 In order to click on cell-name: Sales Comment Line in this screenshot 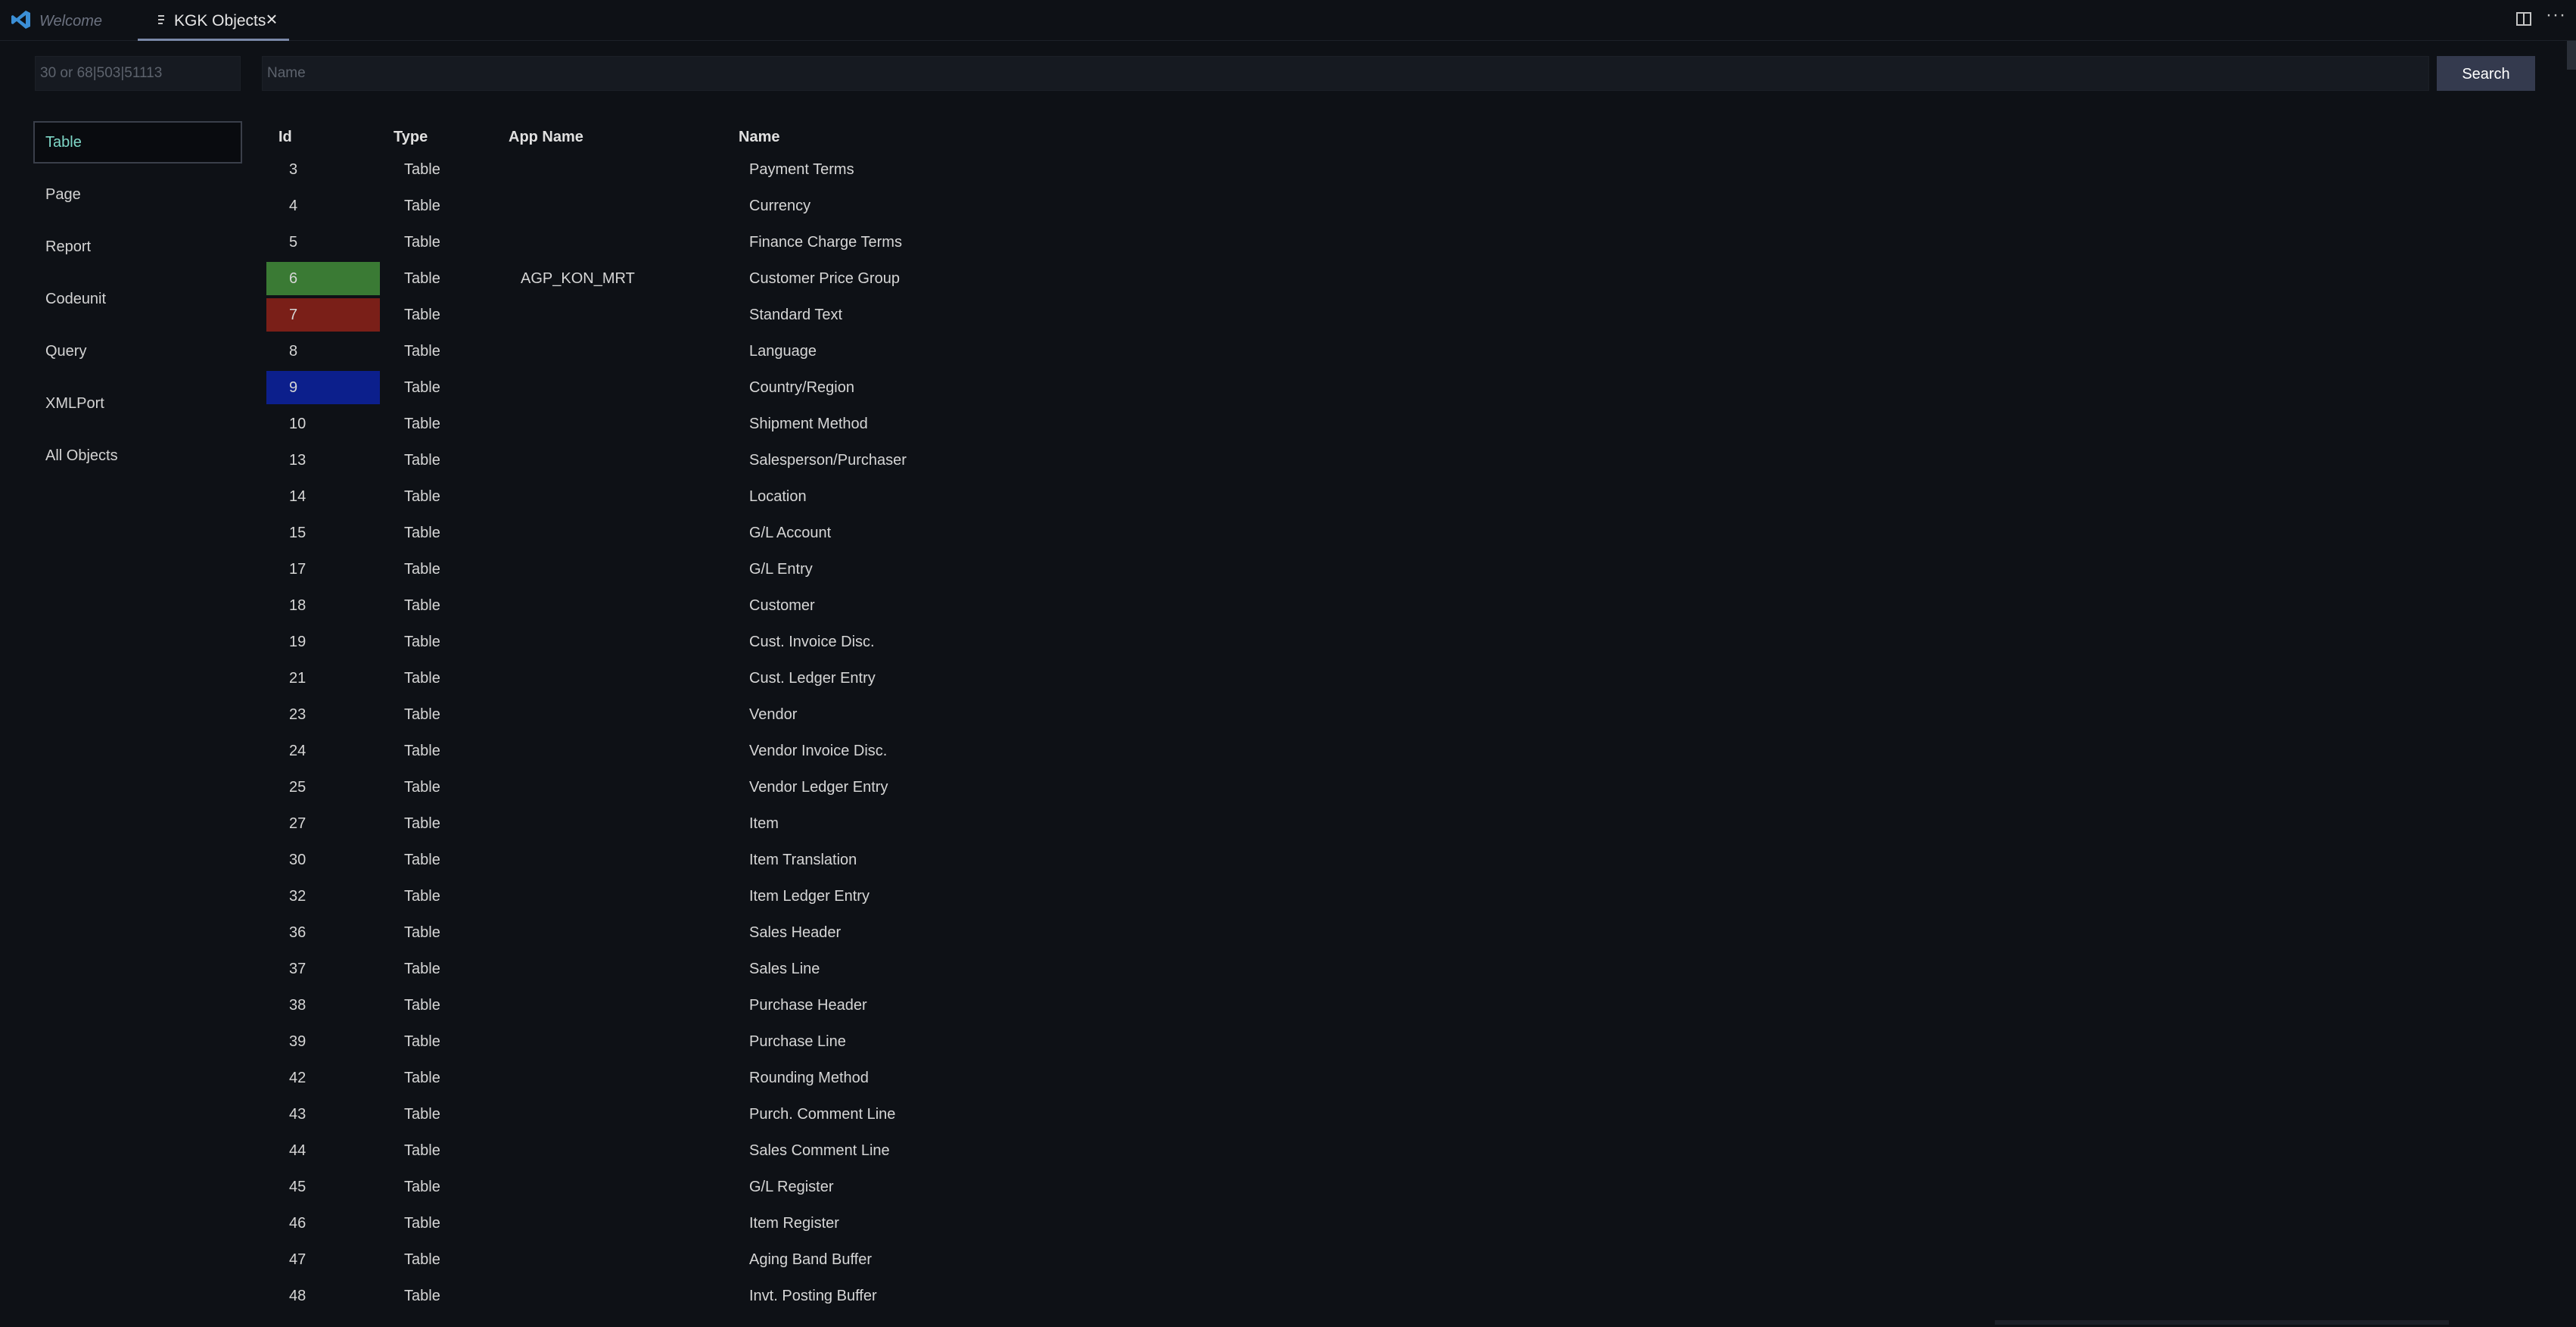, I will do `click(819, 1150)`.